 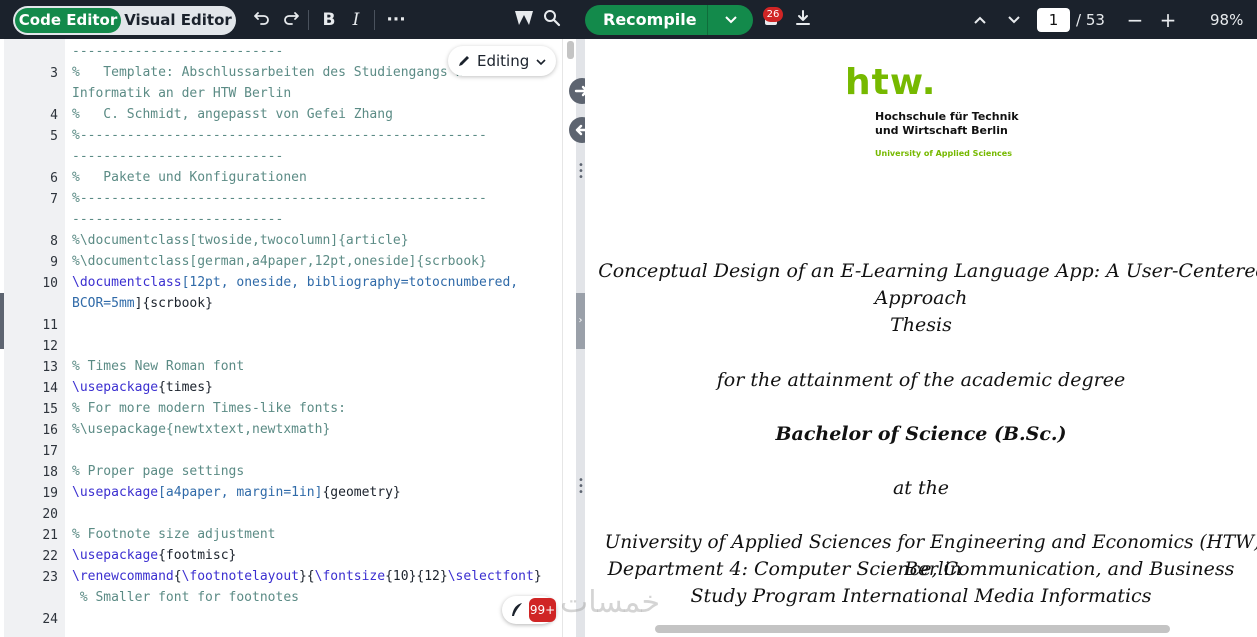 I want to click on code-token: BCOR=5mm, so click(x=103, y=303).